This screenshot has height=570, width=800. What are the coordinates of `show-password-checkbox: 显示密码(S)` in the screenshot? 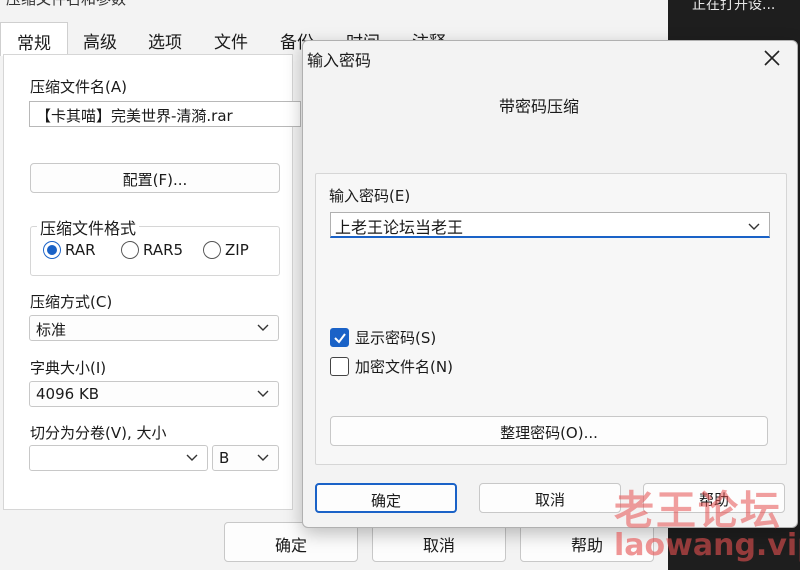 It's located at (383, 337).